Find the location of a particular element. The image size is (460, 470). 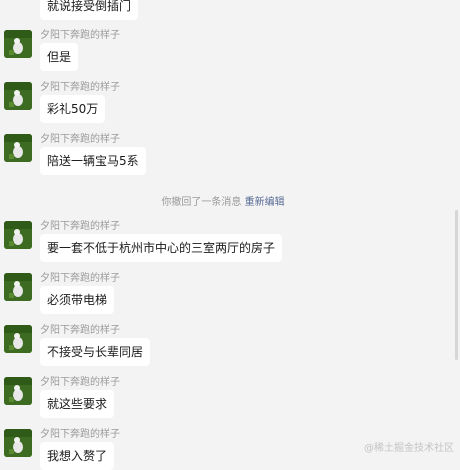

scrollbar is located at coordinates (456, 285).